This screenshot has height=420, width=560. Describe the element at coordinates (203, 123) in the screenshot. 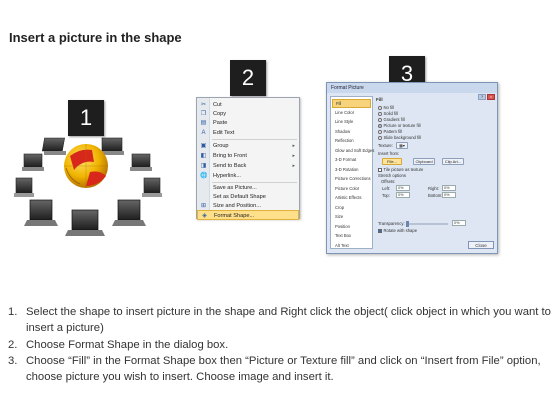

I see `paste-icon: ▤` at that location.